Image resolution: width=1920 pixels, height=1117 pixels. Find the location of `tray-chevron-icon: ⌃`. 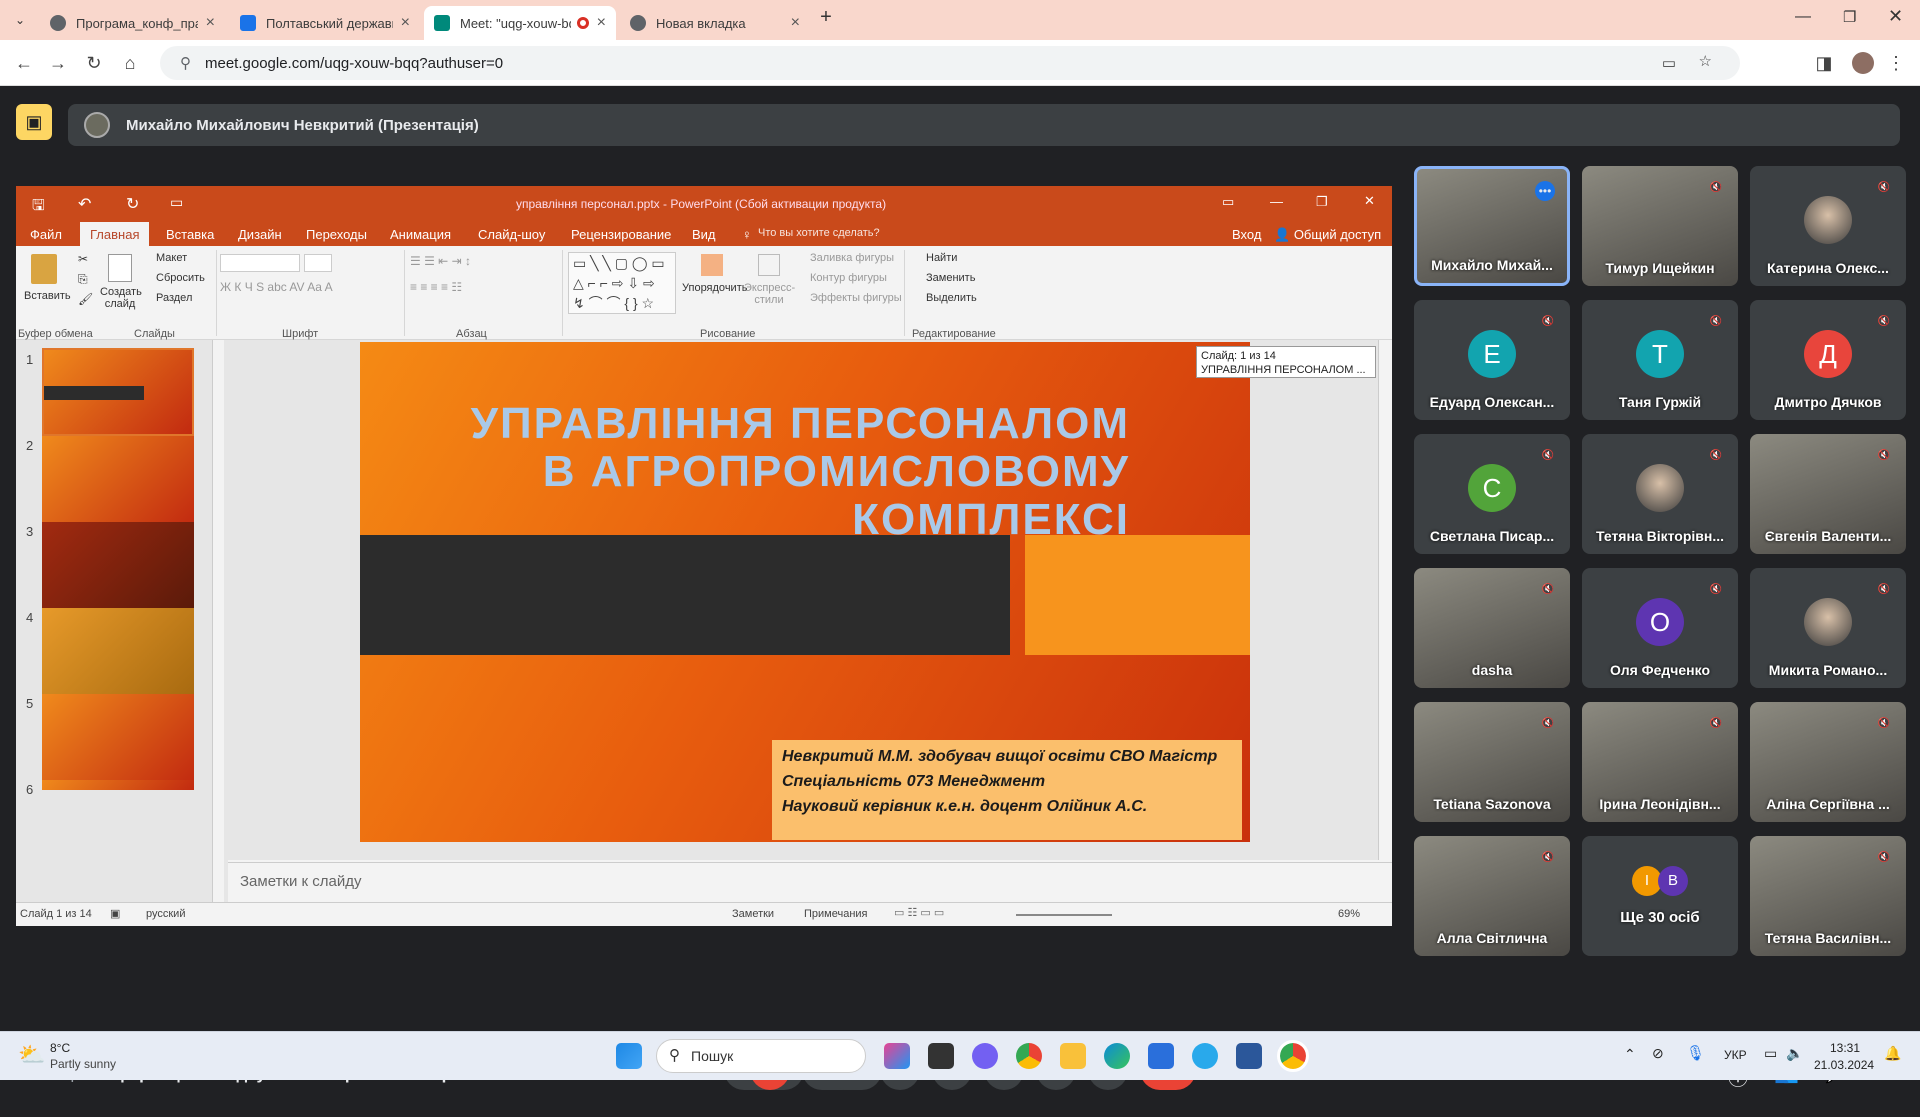

tray-chevron-icon: ⌃ is located at coordinates (1630, 1054).